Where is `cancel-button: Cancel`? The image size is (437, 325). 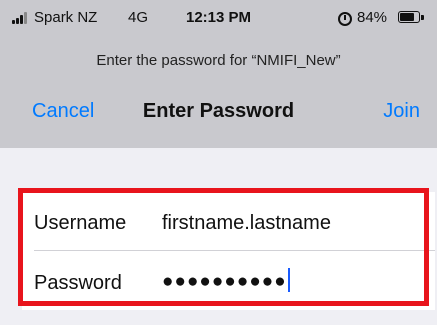 cancel-button: Cancel is located at coordinates (63, 111).